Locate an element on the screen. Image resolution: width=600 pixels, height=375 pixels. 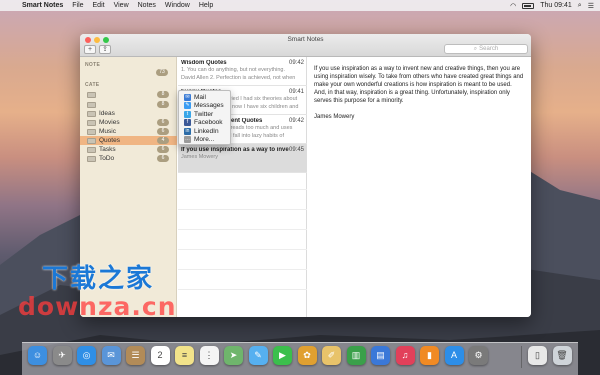
menu-edit: Edit is located at coordinates (99, 5).